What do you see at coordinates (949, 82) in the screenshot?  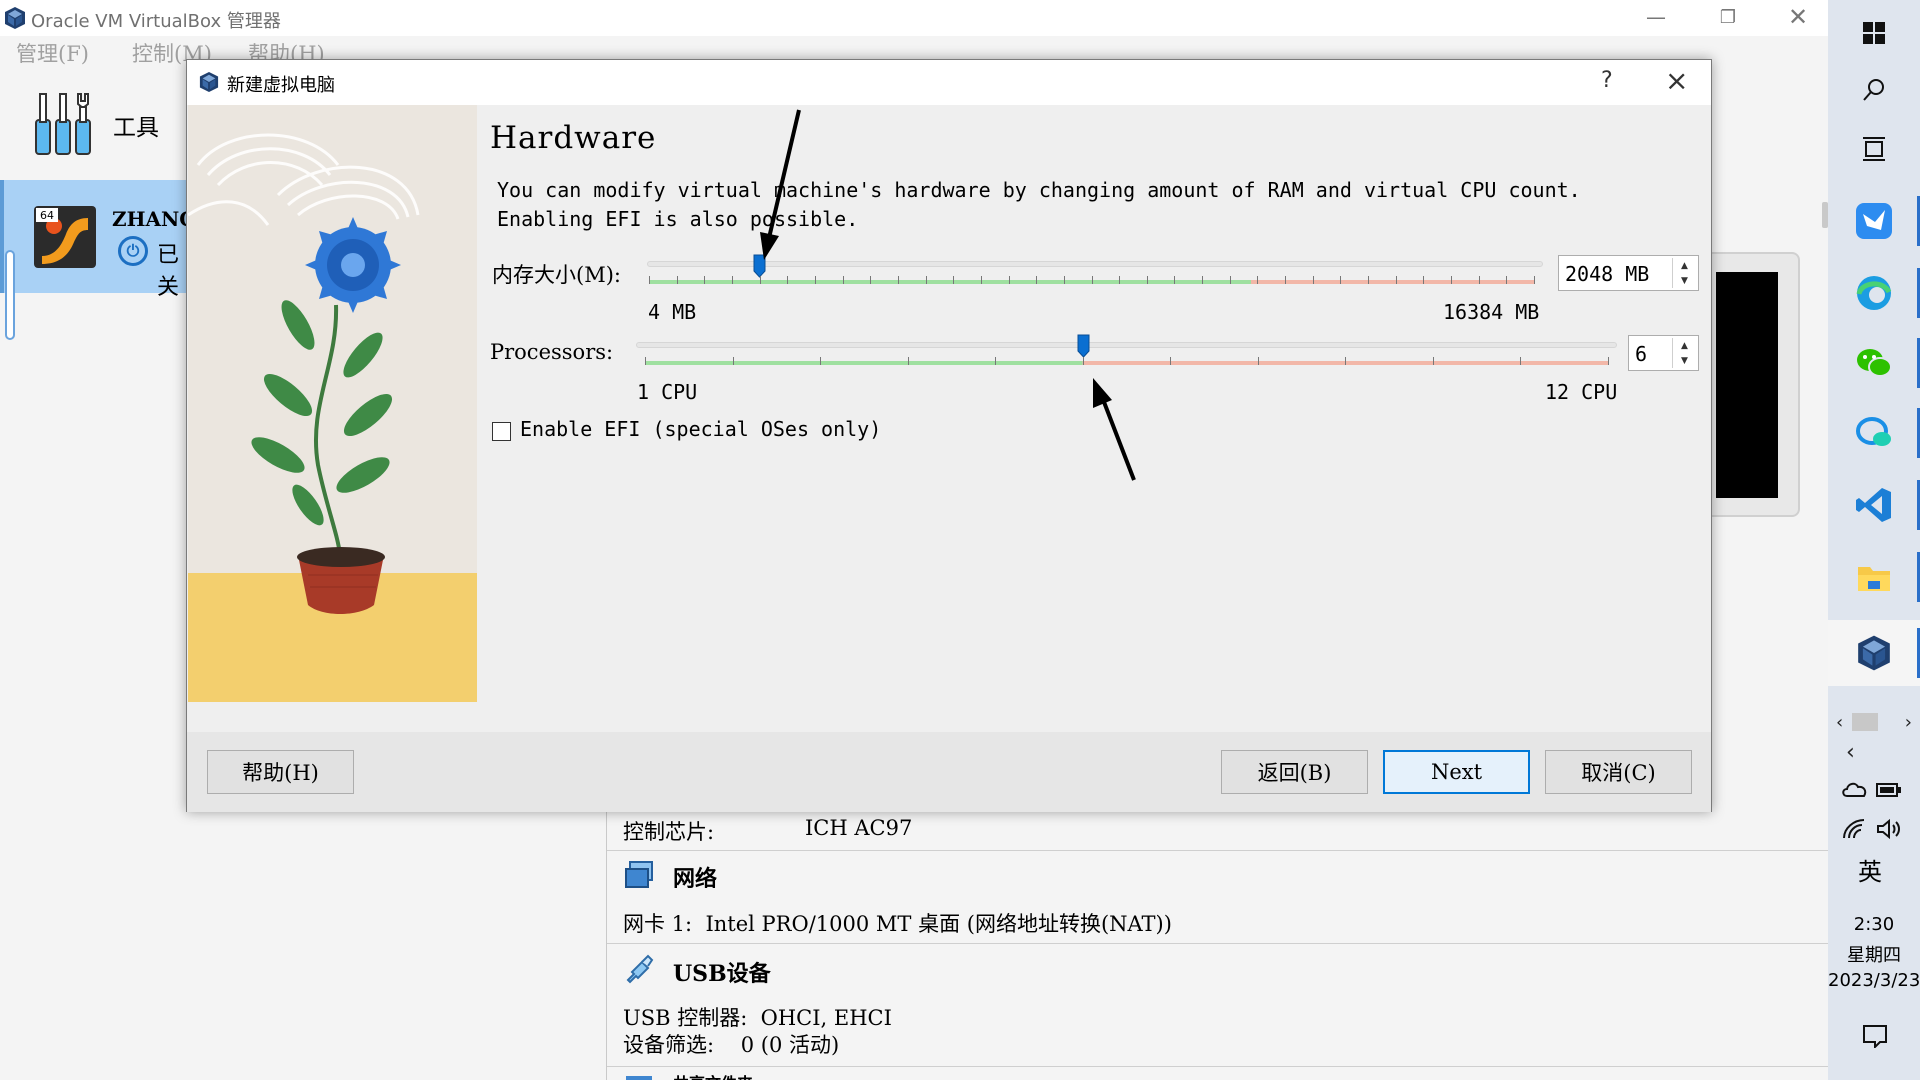 I see `dialog-titlebar: 新建虚拟电脑 ? ×` at bounding box center [949, 82].